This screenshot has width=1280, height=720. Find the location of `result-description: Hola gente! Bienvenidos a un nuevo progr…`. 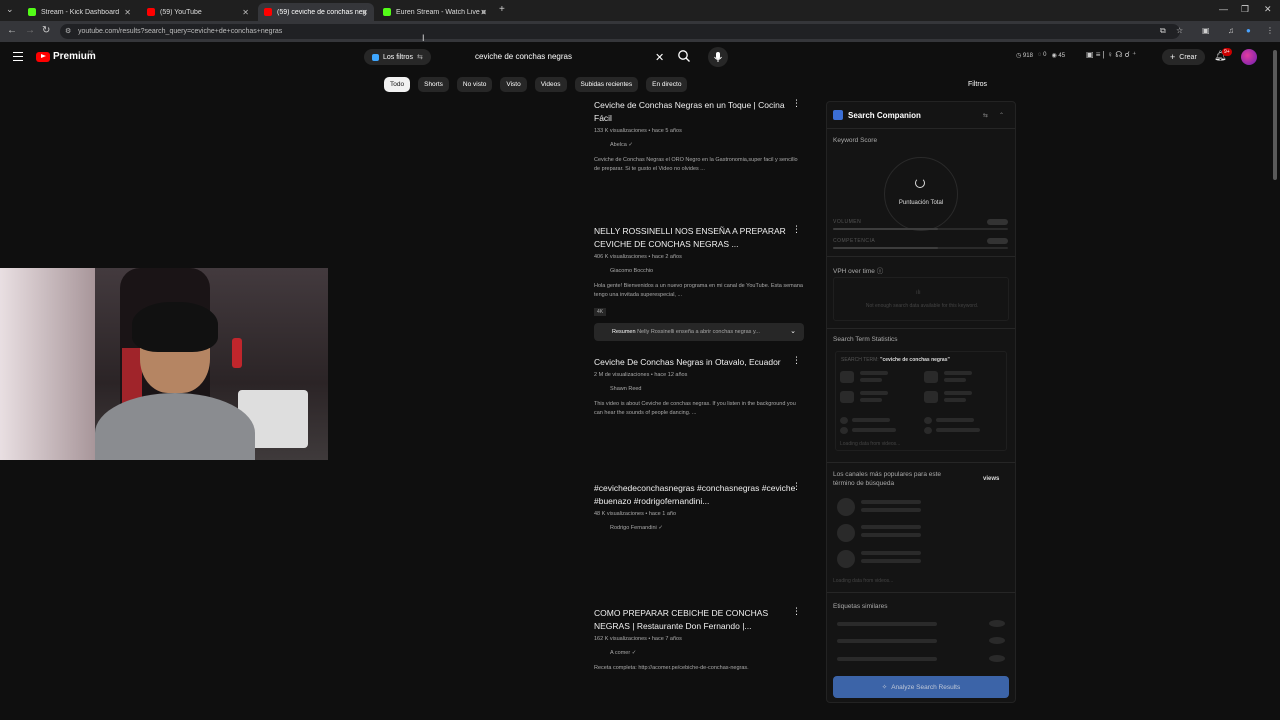

result-description: Hola gente! Bienvenidos a un nuevo progr… is located at coordinates (698, 290).